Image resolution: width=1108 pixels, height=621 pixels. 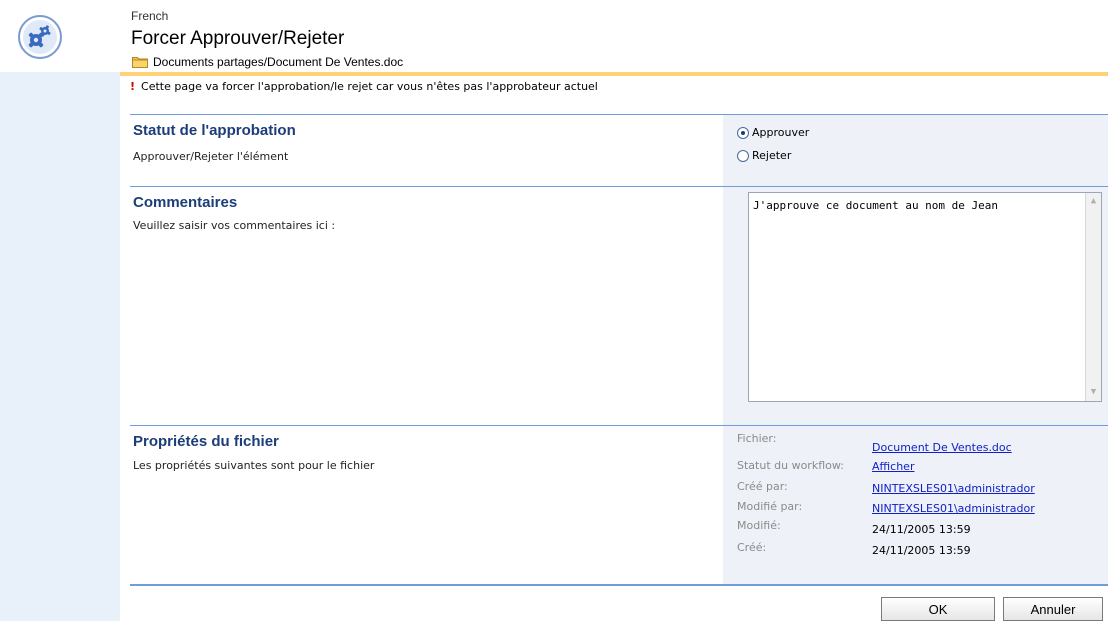 I want to click on property-value-created-by: NINTEXSLES01\administrador, so click(x=953, y=488).